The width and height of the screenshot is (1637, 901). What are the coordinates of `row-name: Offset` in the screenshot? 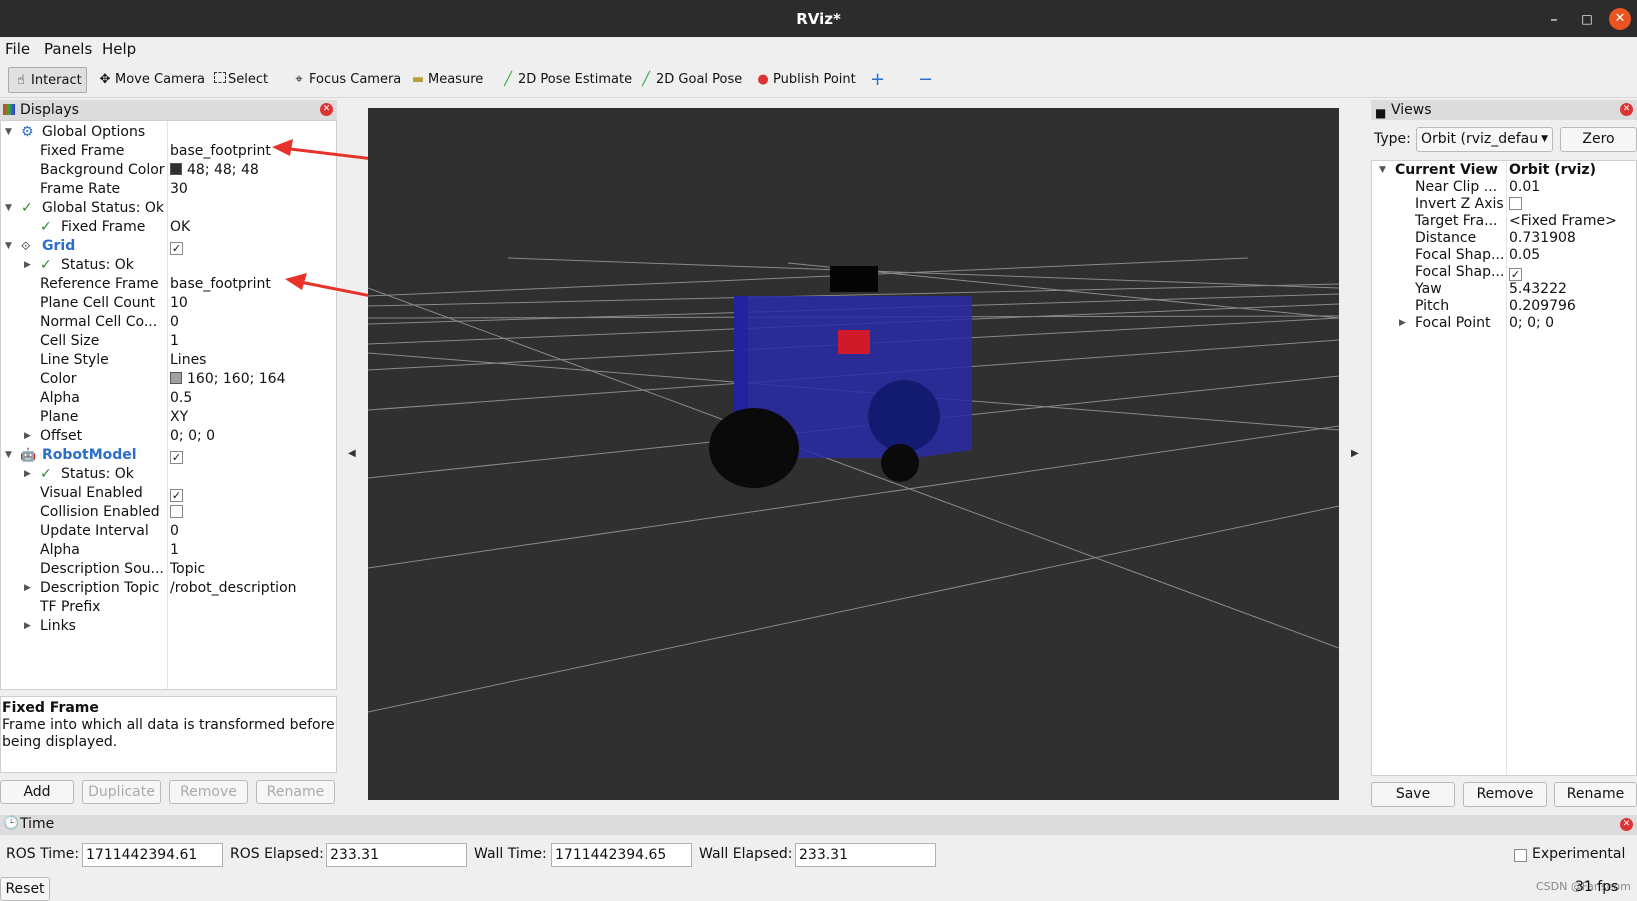 It's located at (61, 436).